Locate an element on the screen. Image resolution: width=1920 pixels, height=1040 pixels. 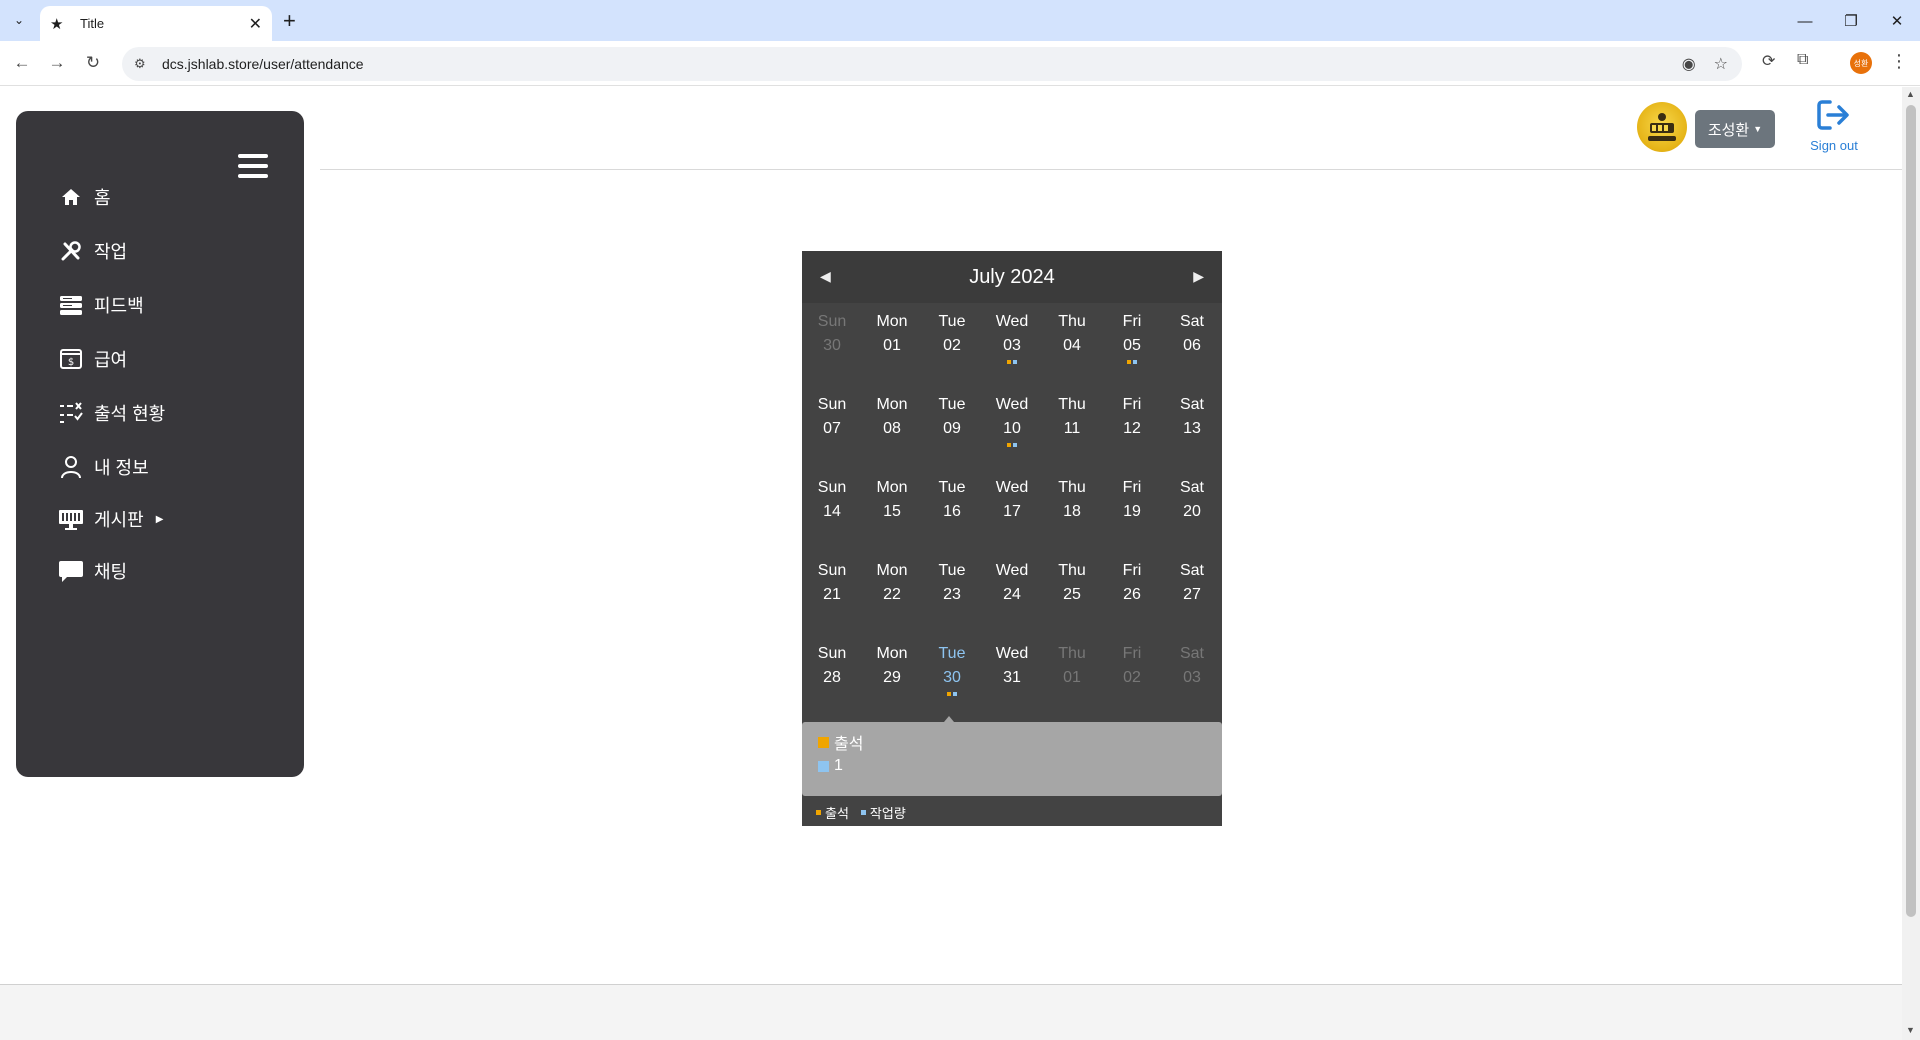
window-close-button: ✕ is located at coordinates (1897, 21).